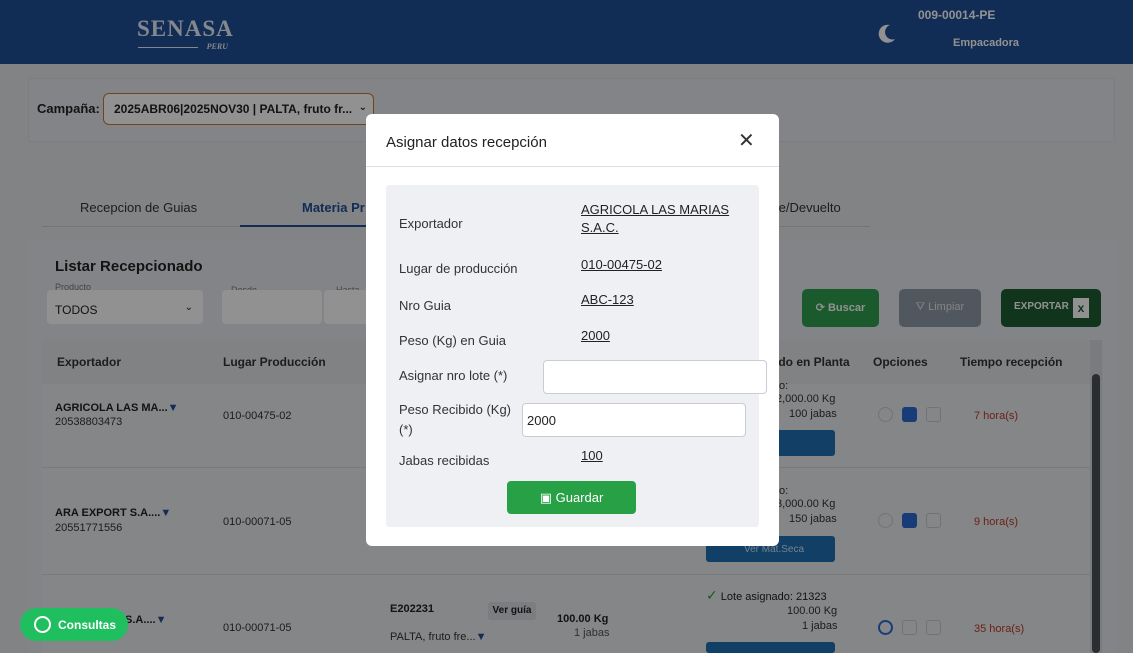 This screenshot has height=653, width=1133. I want to click on lote-label: Asignar nro lote (*), so click(453, 375).